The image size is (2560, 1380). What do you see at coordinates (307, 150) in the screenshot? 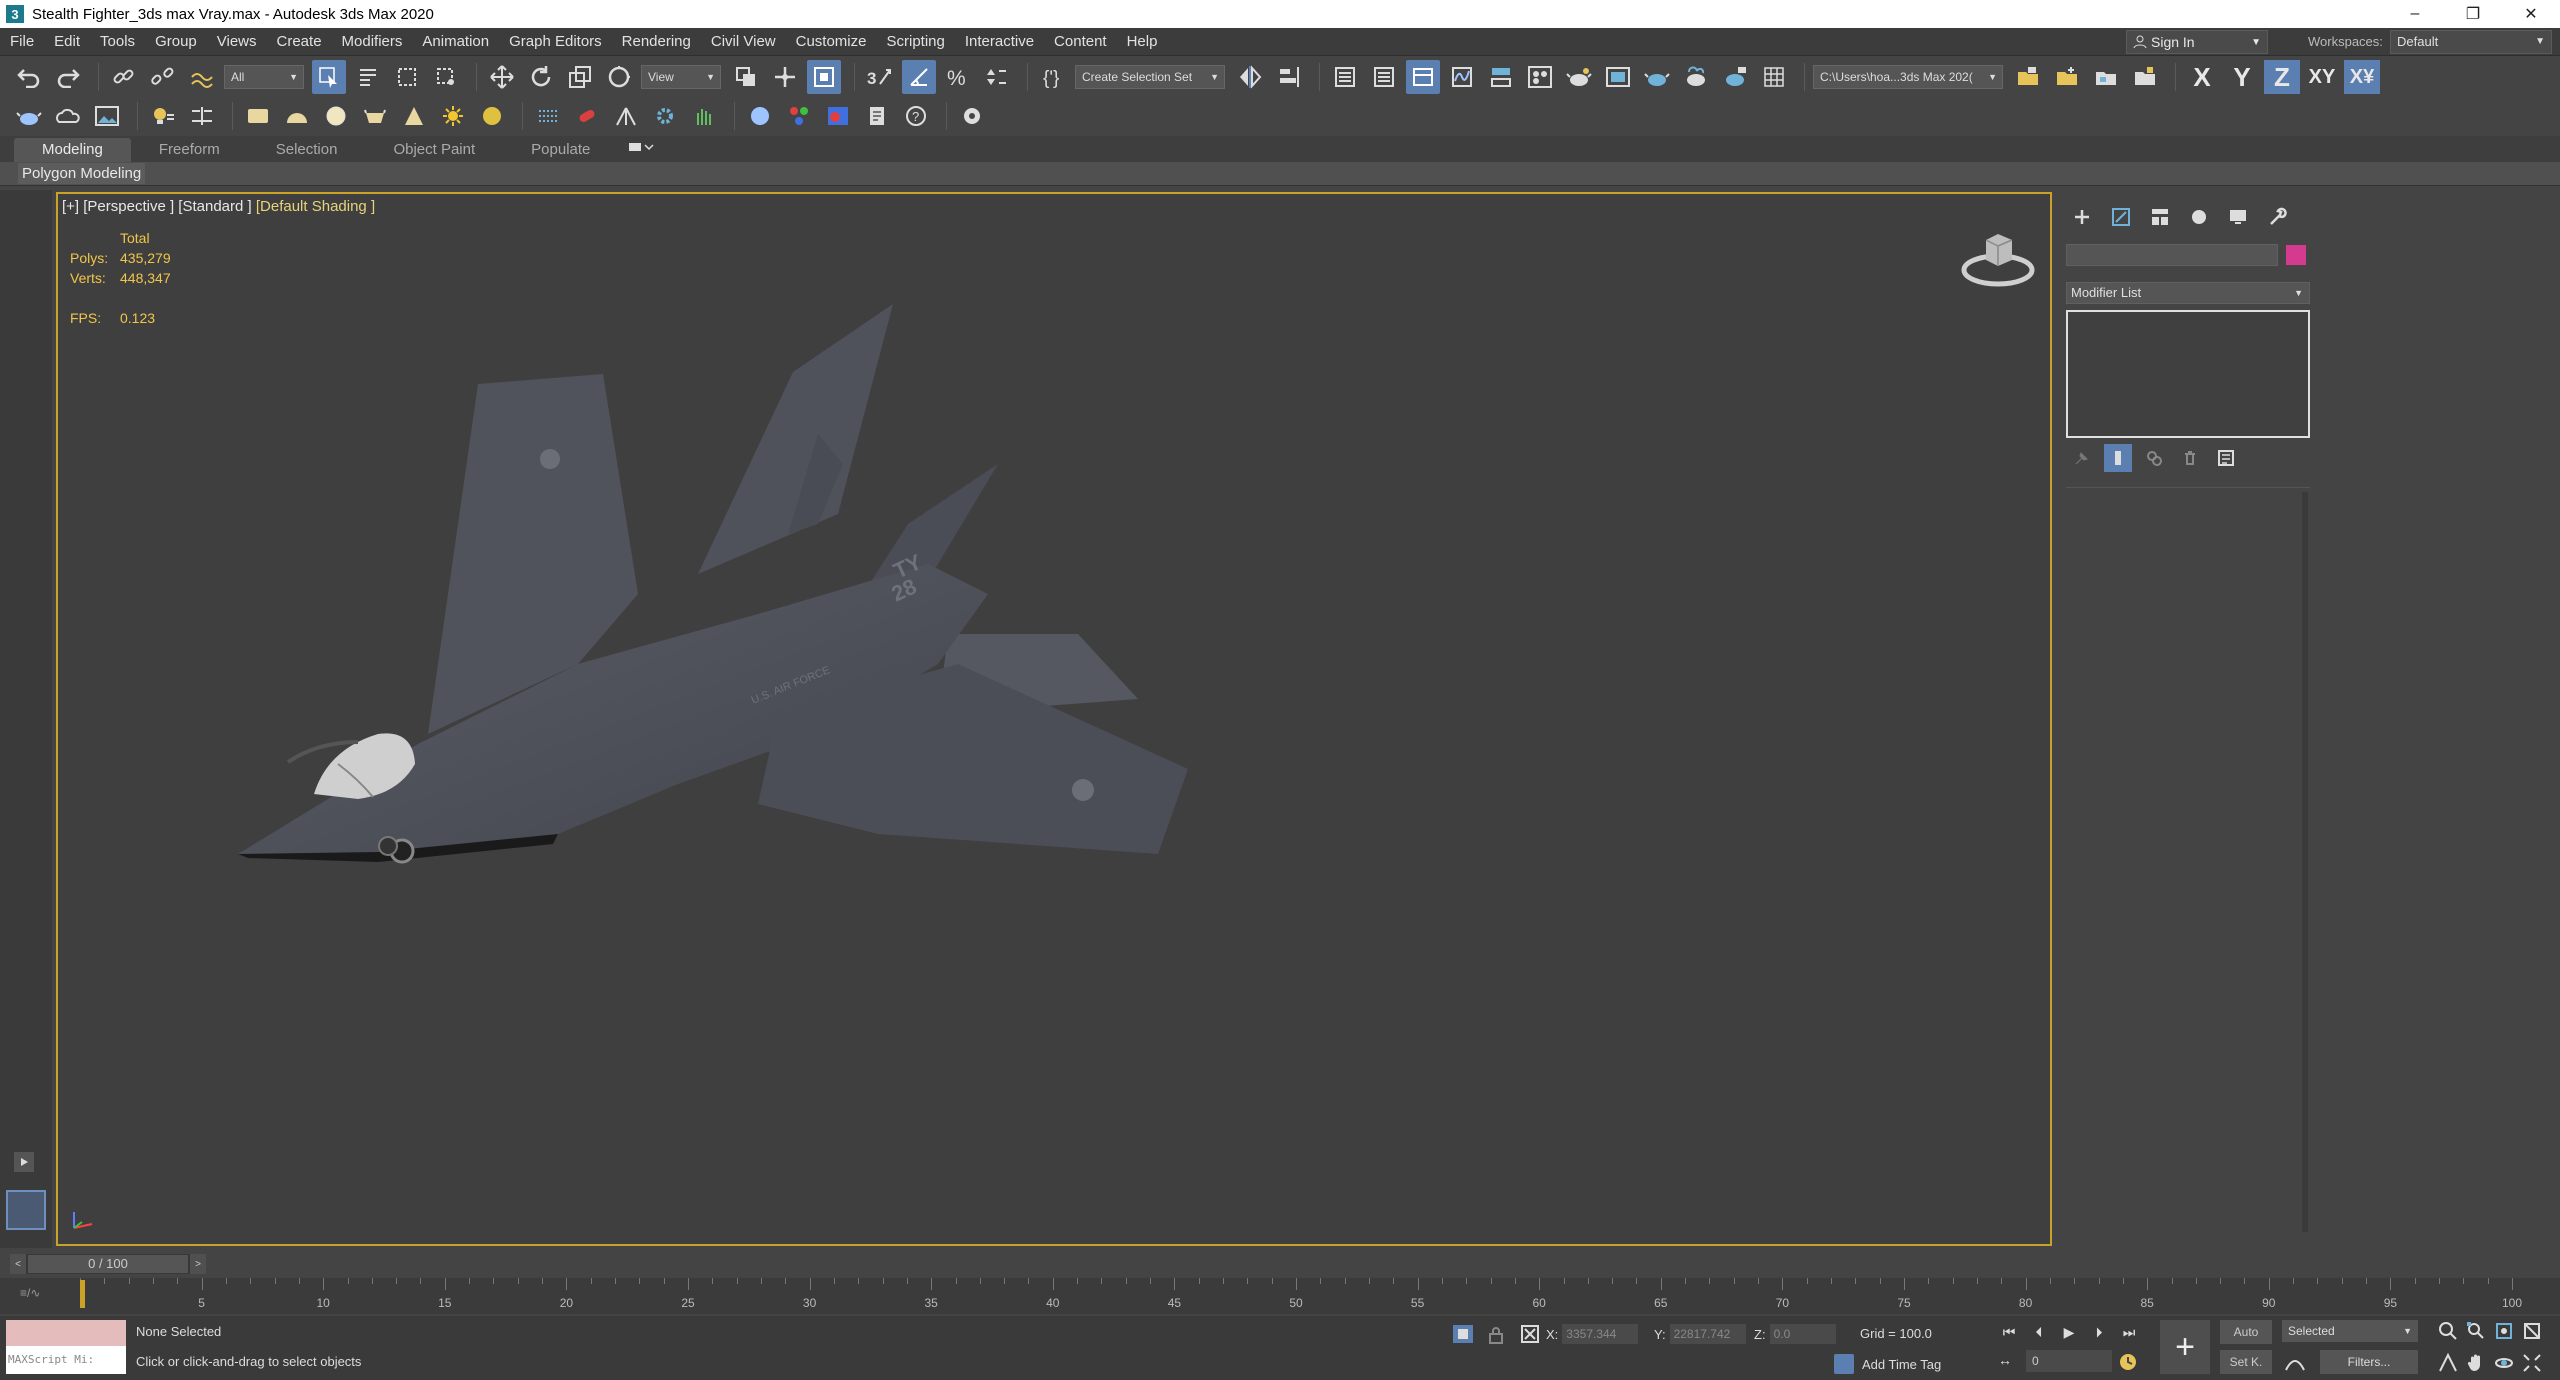
I see `tab-selection: Selection` at bounding box center [307, 150].